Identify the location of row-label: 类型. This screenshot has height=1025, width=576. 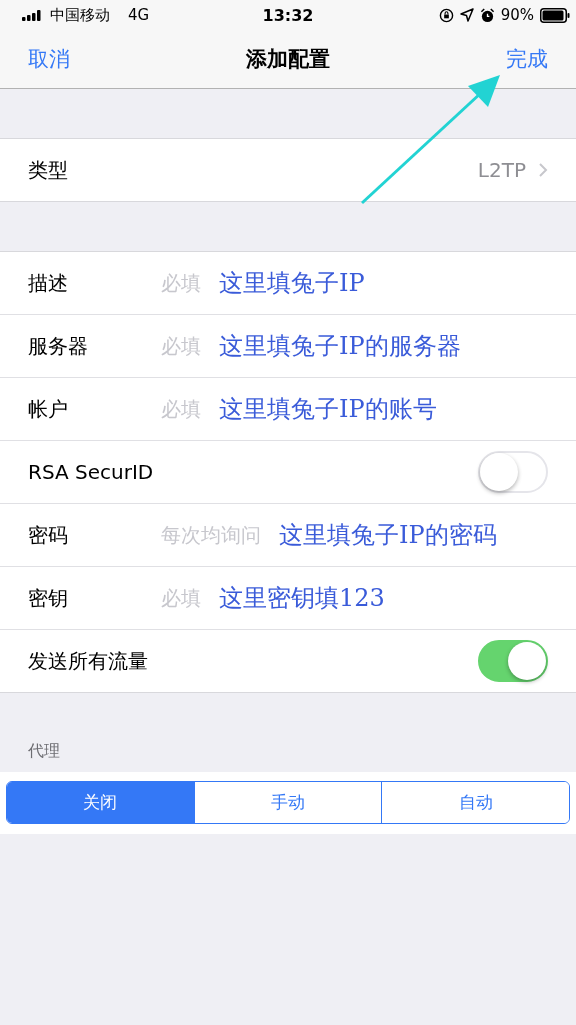
(48, 170).